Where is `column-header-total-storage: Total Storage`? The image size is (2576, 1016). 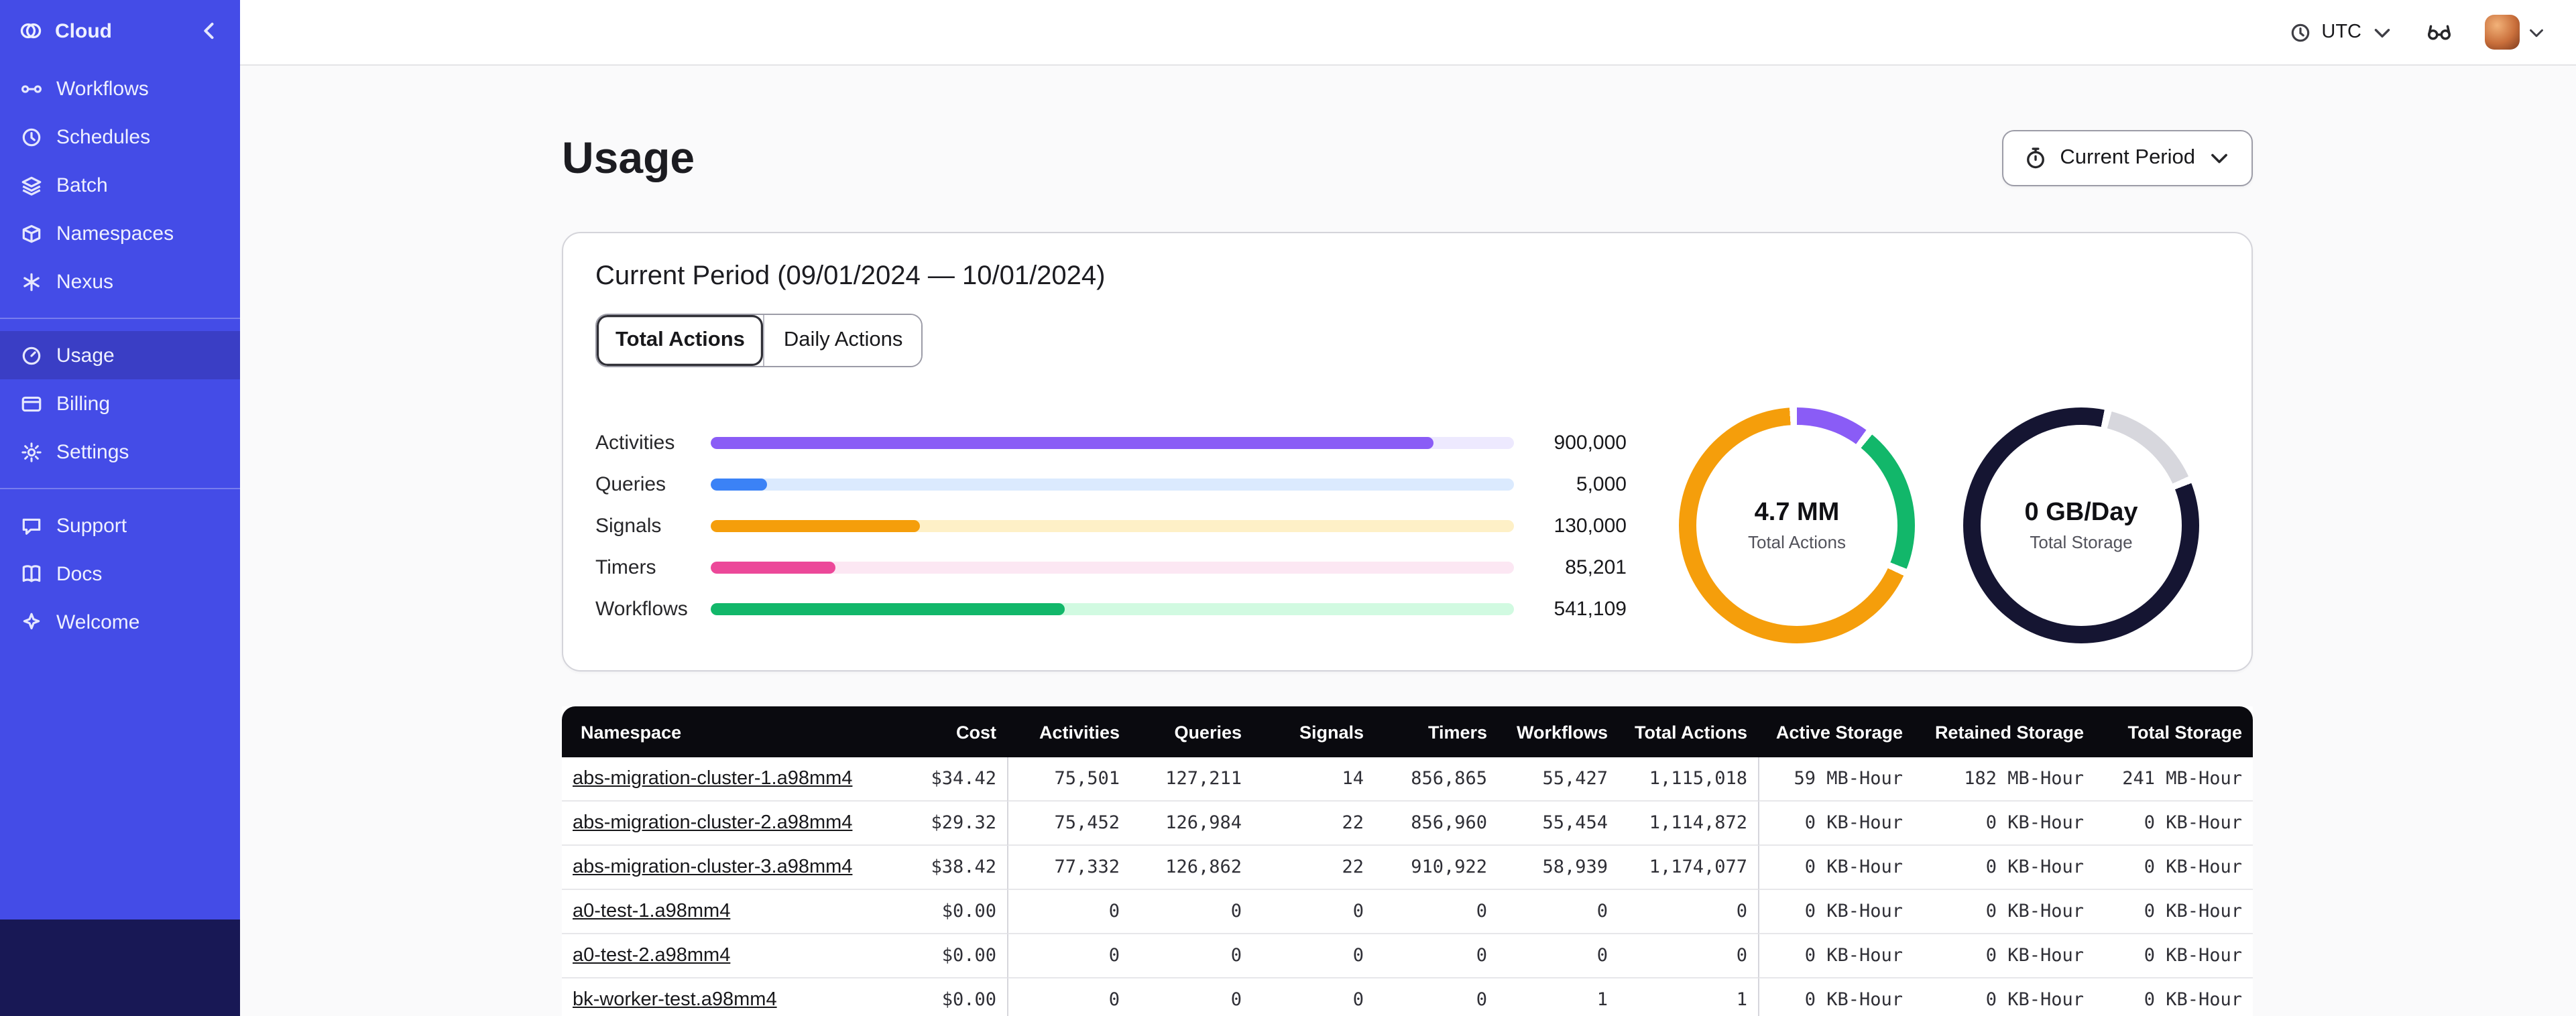
column-header-total-storage: Total Storage is located at coordinates (2174, 731).